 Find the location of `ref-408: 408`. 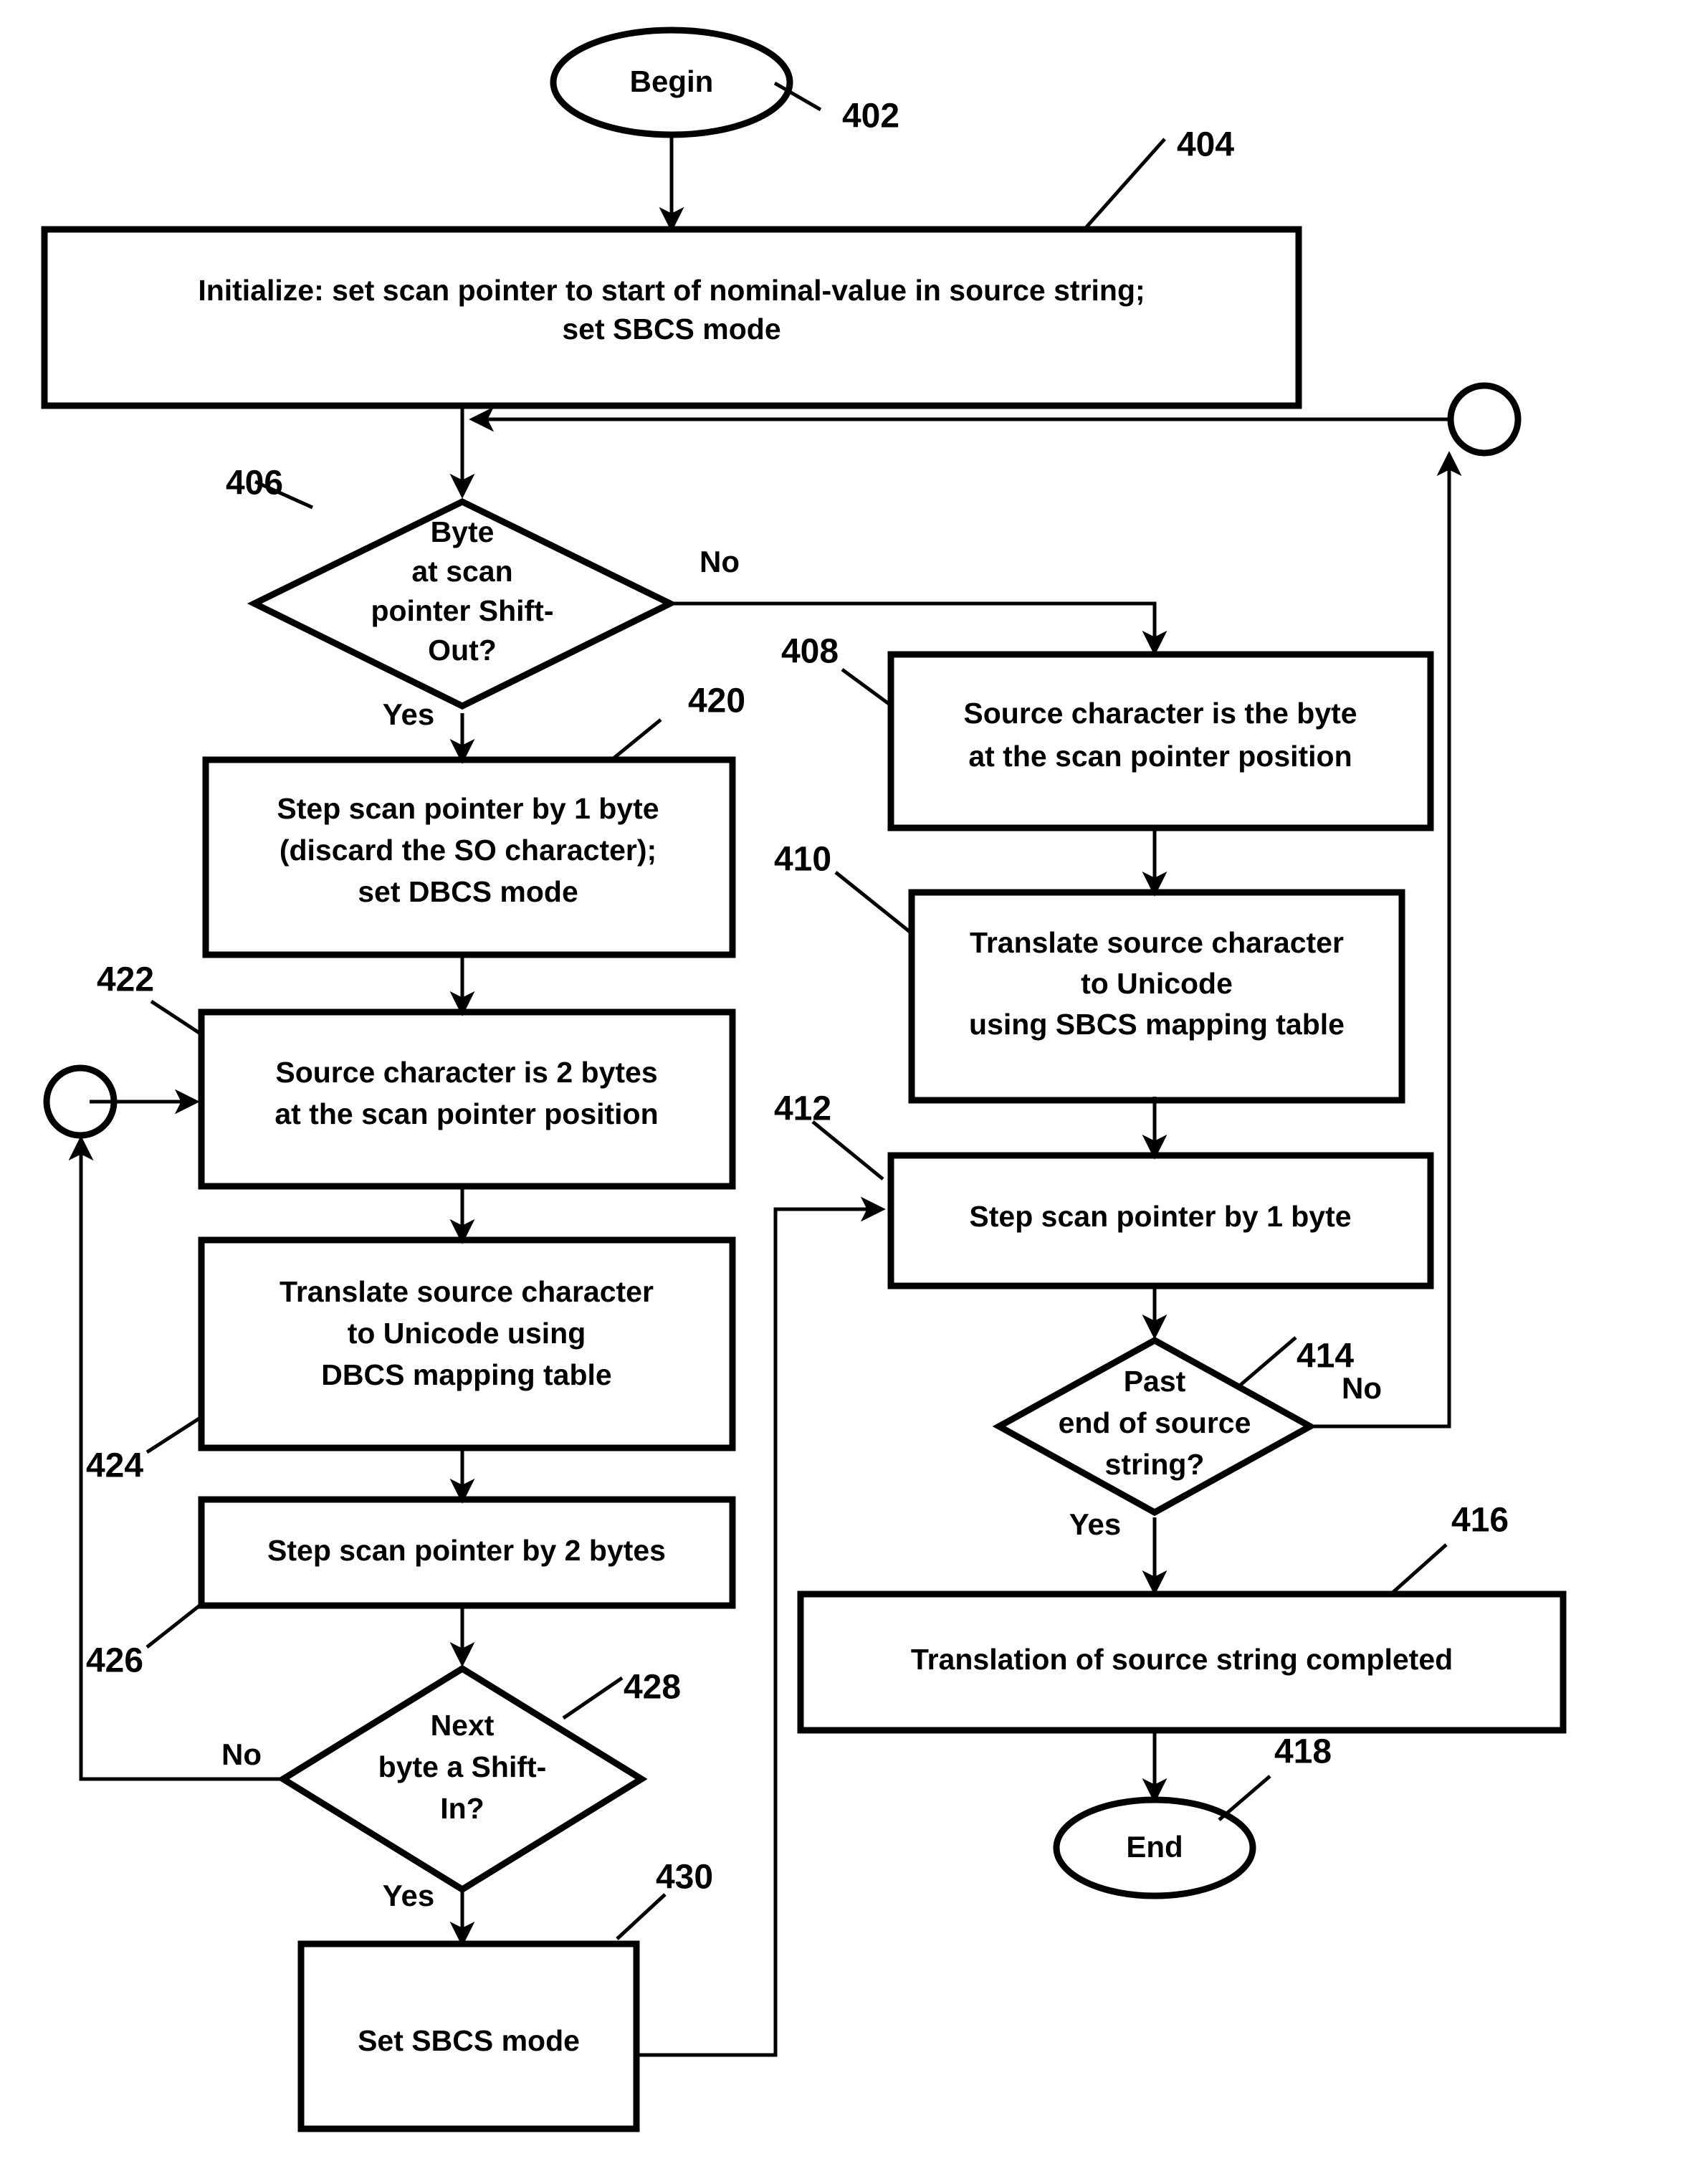

ref-408: 408 is located at coordinates (810, 652).